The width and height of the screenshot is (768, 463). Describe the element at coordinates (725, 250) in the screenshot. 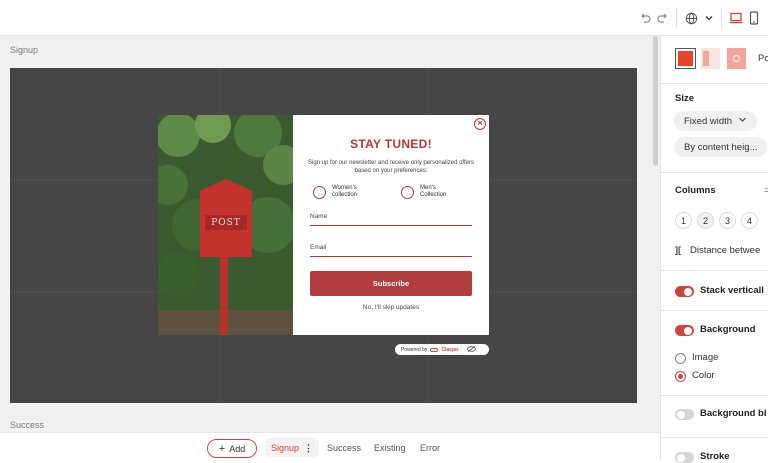

I see `distance-label: Distance betwee` at that location.